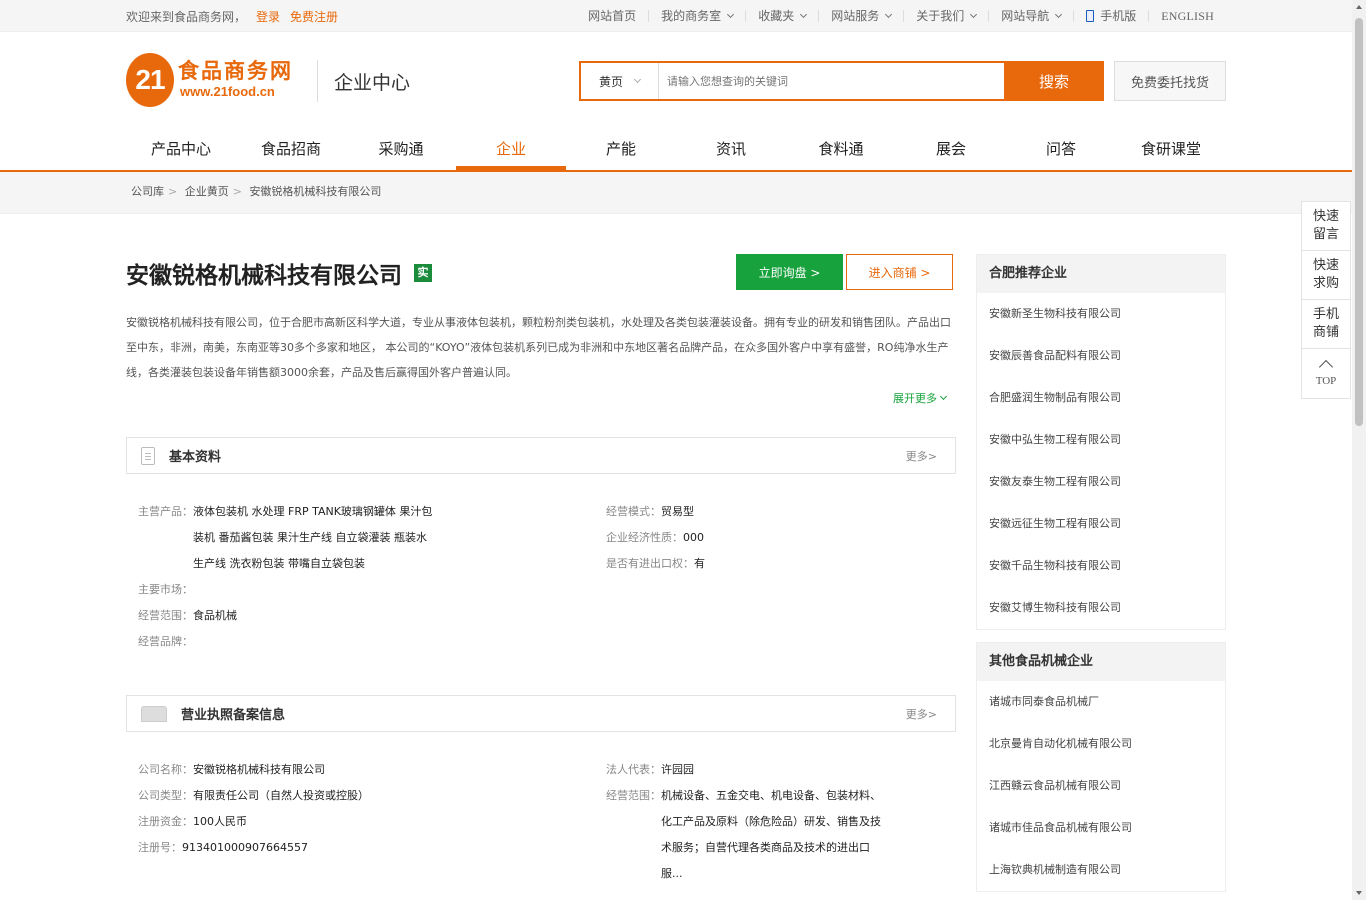 This screenshot has height=900, width=1366. What do you see at coordinates (1101, 786) in the screenshot?
I see `other-machinery-item: 江西赣云食品机械有限公司` at bounding box center [1101, 786].